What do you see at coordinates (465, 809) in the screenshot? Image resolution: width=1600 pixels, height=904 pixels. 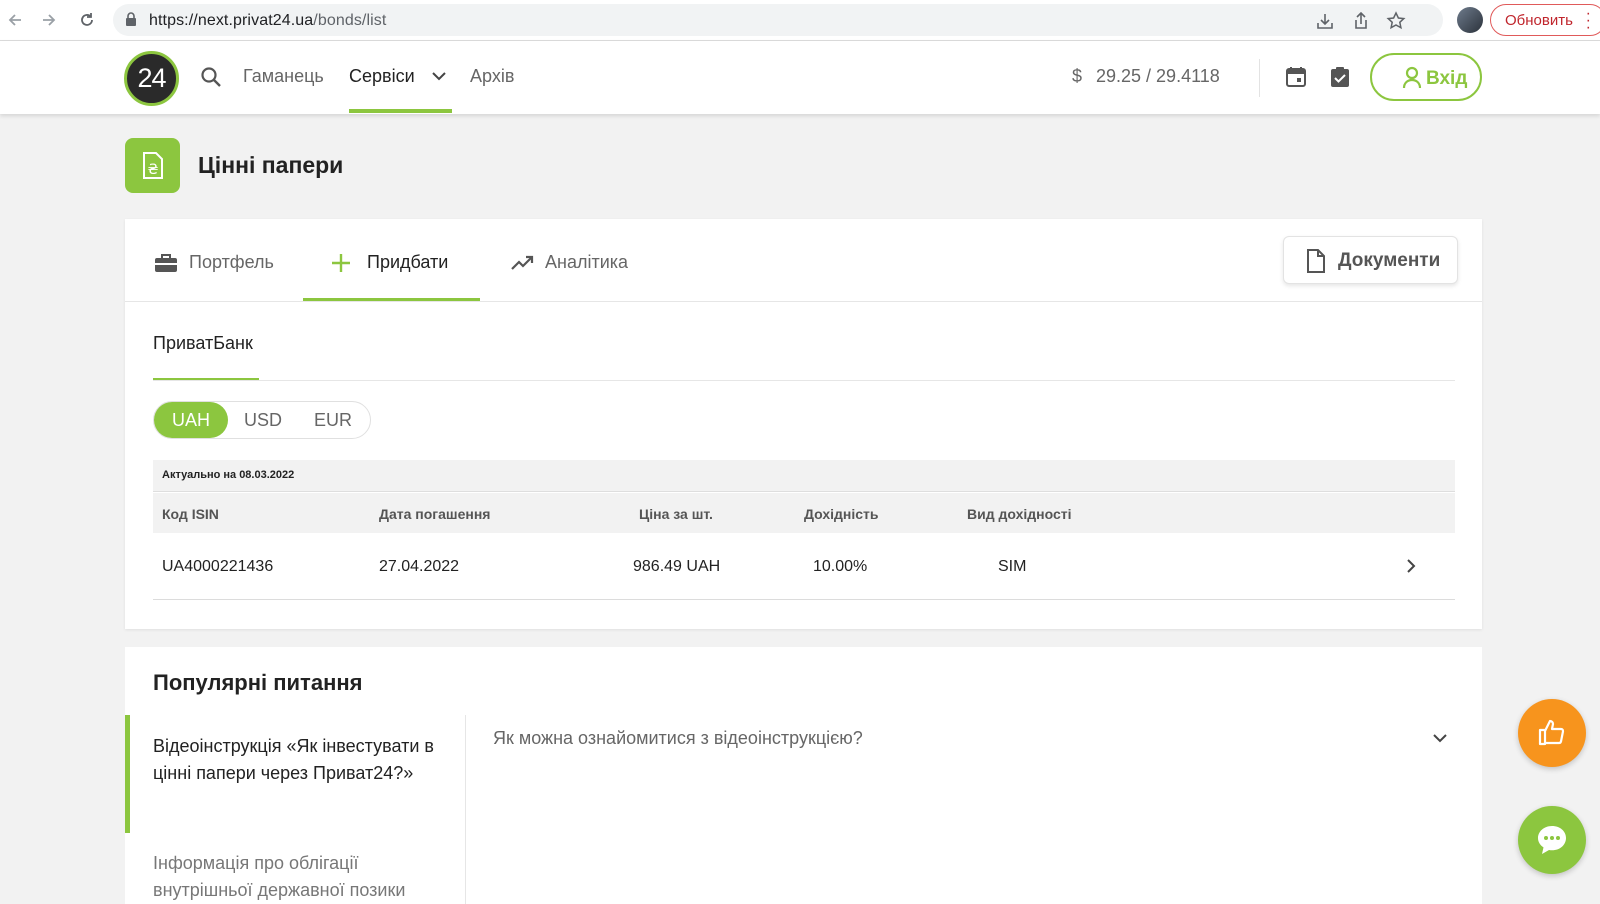 I see `faq-divider` at bounding box center [465, 809].